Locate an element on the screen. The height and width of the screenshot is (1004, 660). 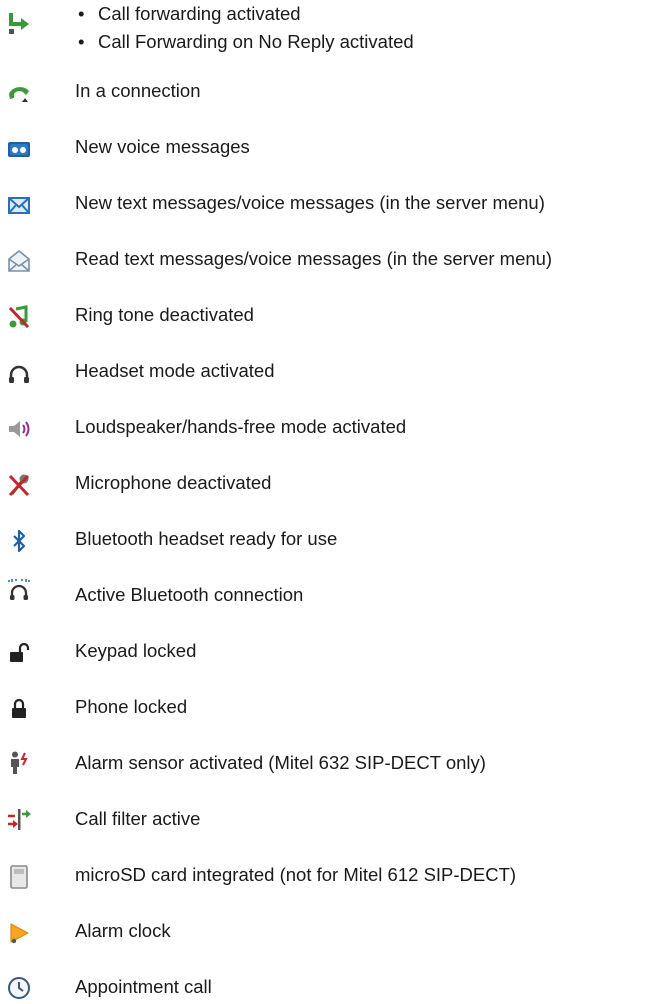
list-item: Call Forwarding on No Reply activated is located at coordinates (246, 42).